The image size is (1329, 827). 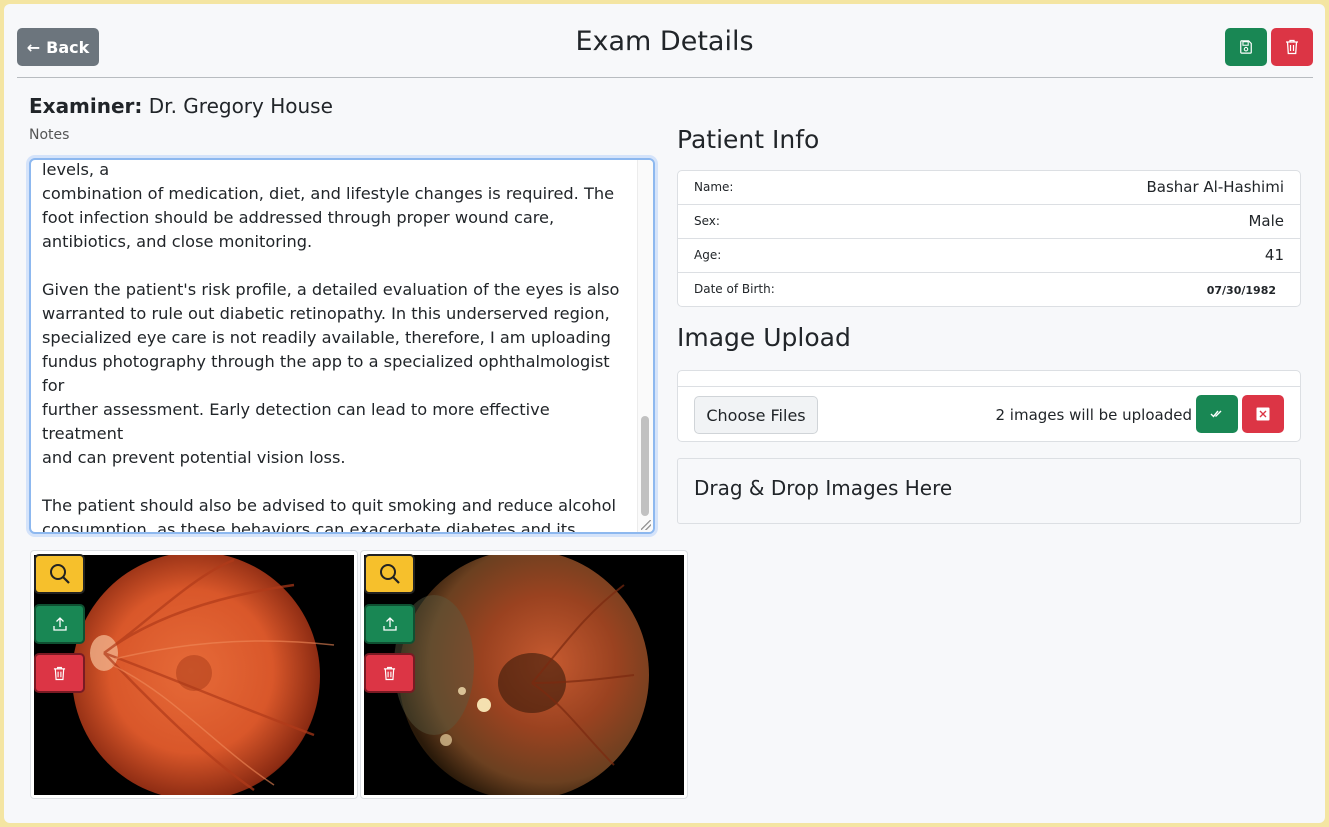 What do you see at coordinates (823, 488) in the screenshot?
I see `drop-zone-label: Drag & Drop Images Here` at bounding box center [823, 488].